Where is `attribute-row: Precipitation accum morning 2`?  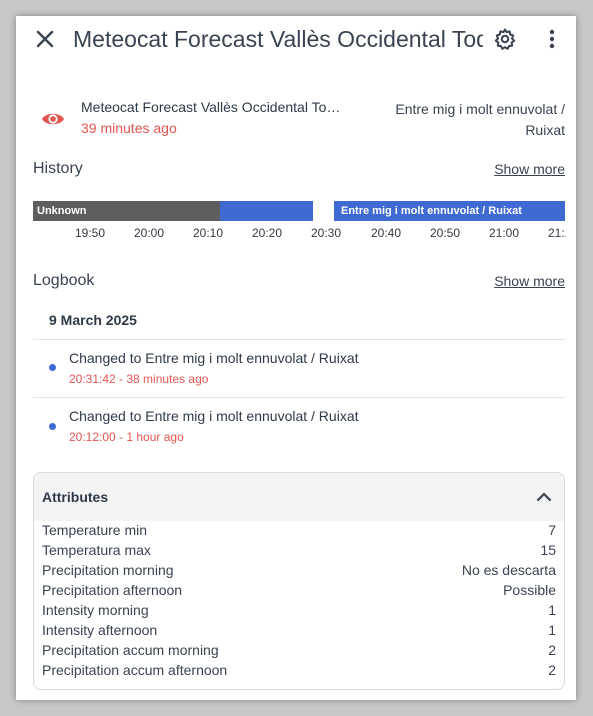 attribute-row: Precipitation accum morning 2 is located at coordinates (299, 652).